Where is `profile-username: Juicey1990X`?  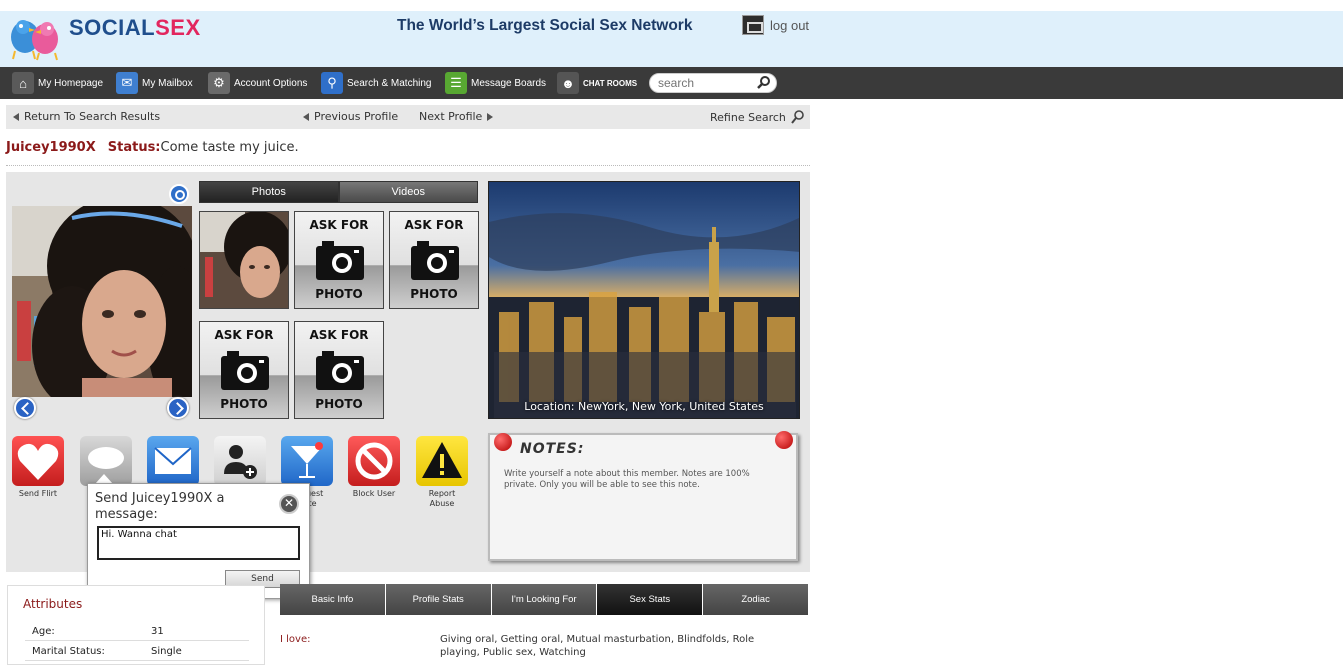 profile-username: Juicey1990X is located at coordinates (51, 147).